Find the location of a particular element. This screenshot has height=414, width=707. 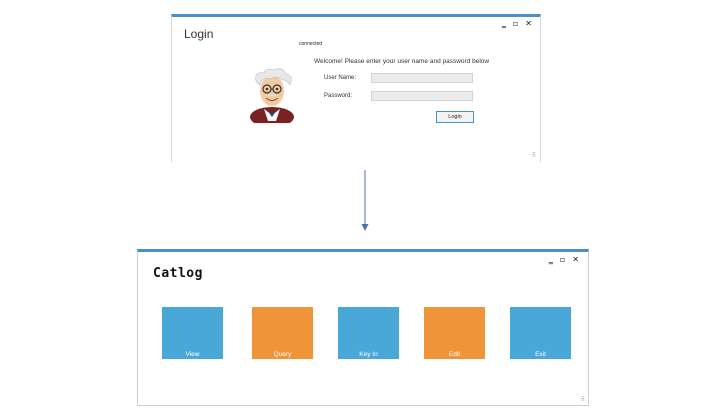

query-tile: Query is located at coordinates (282, 333).